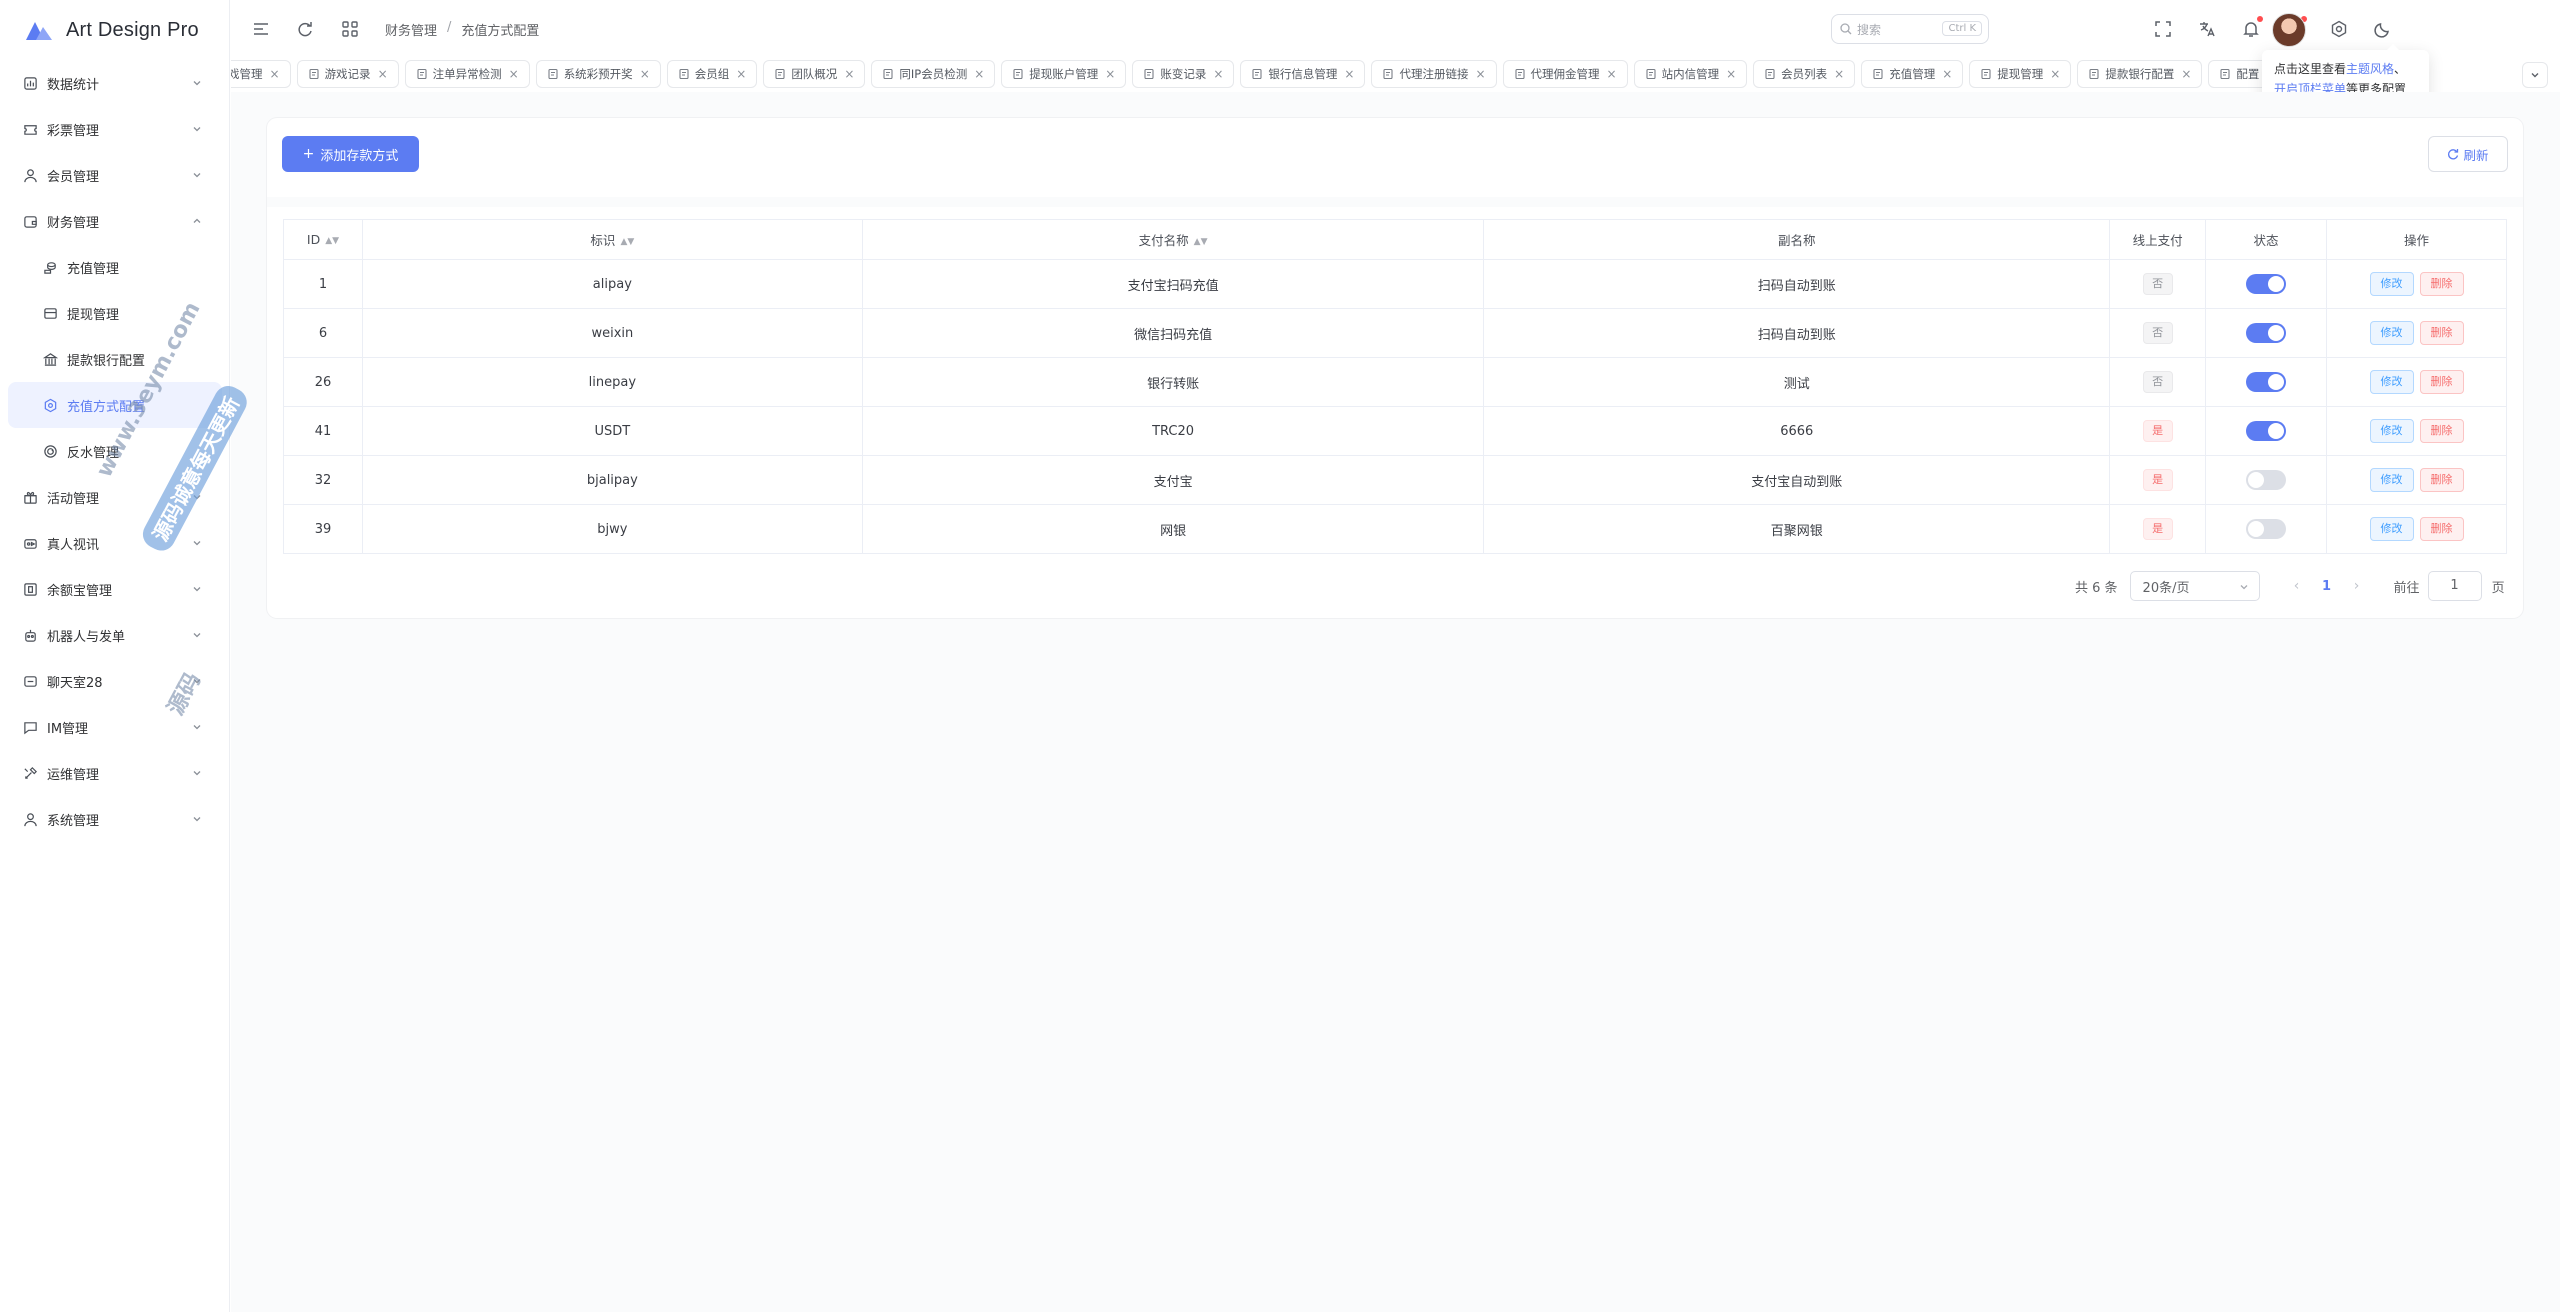 The image size is (2560, 1312). Describe the element at coordinates (115, 405) in the screenshot. I see `sidebar-item: 充值方式配置` at that location.